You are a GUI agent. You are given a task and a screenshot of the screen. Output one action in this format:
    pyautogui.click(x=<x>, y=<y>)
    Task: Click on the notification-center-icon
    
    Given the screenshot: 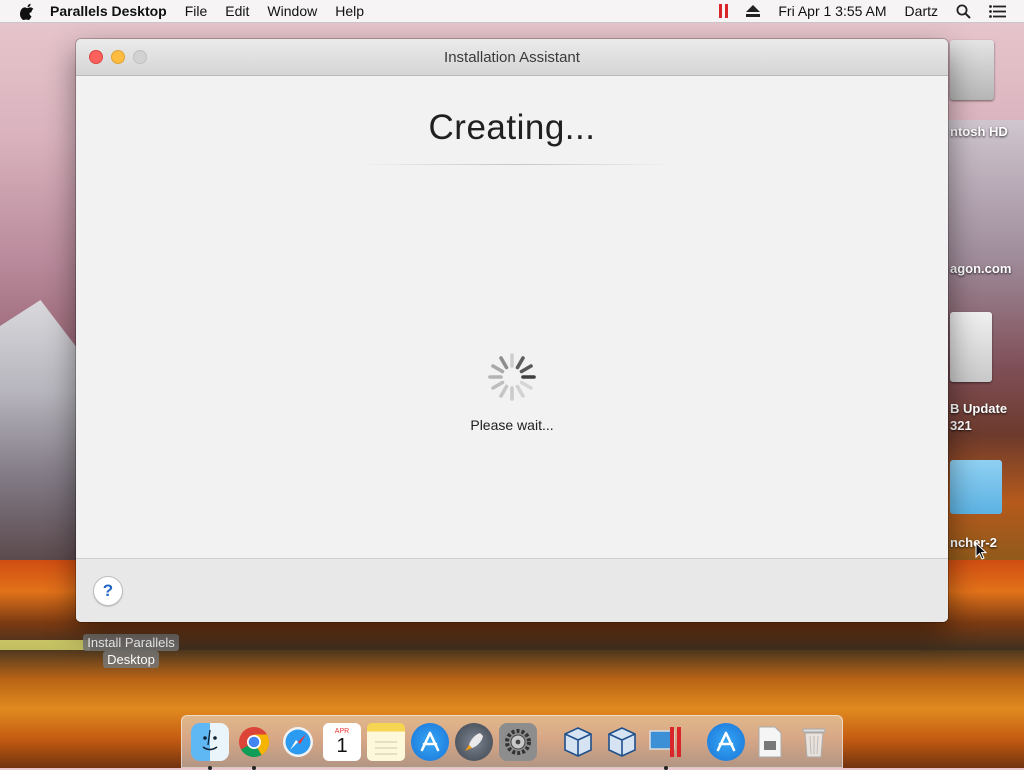 What is the action you would take?
    pyautogui.click(x=997, y=11)
    